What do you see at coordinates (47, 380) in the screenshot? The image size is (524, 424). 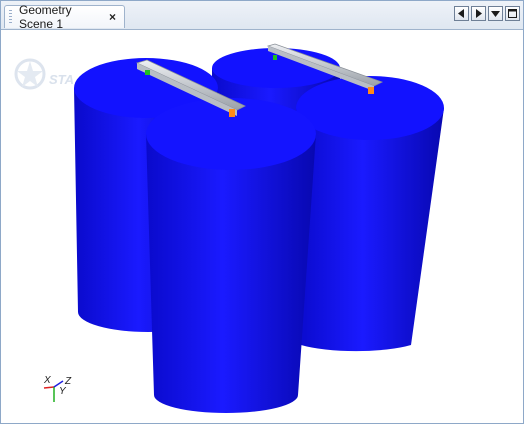 I see `triad-x-label: X` at bounding box center [47, 380].